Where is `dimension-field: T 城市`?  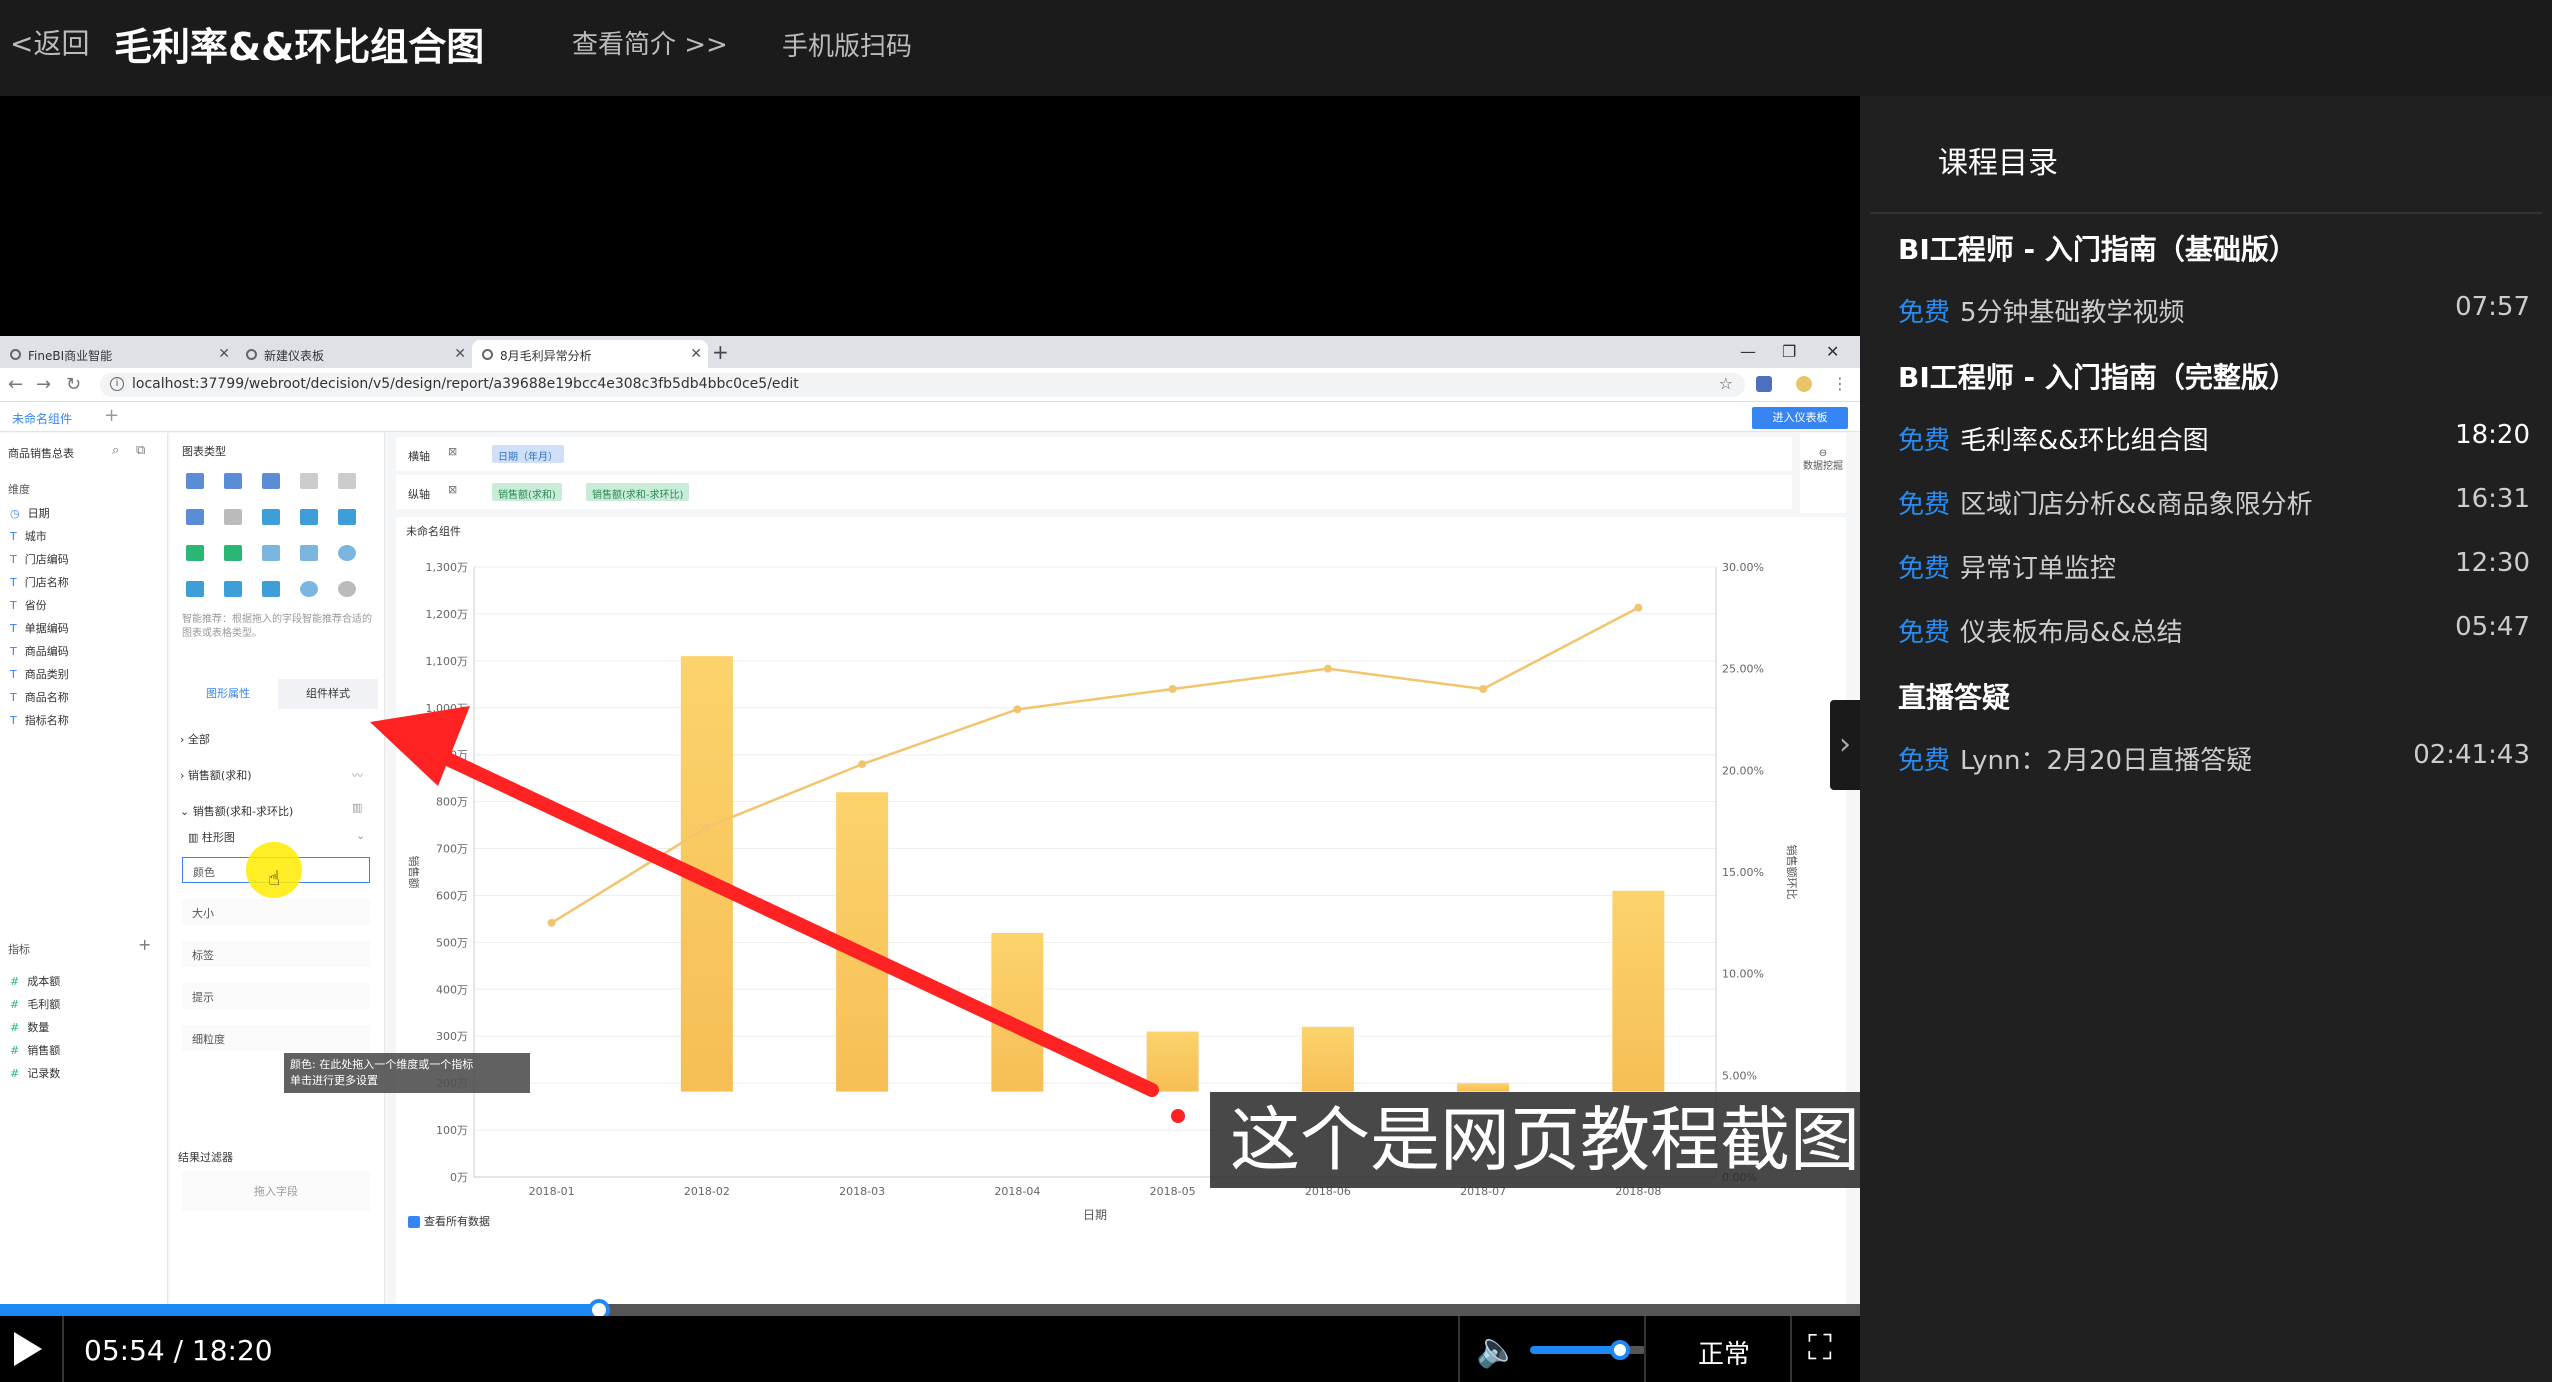 dimension-field: T 城市 is located at coordinates (28, 536).